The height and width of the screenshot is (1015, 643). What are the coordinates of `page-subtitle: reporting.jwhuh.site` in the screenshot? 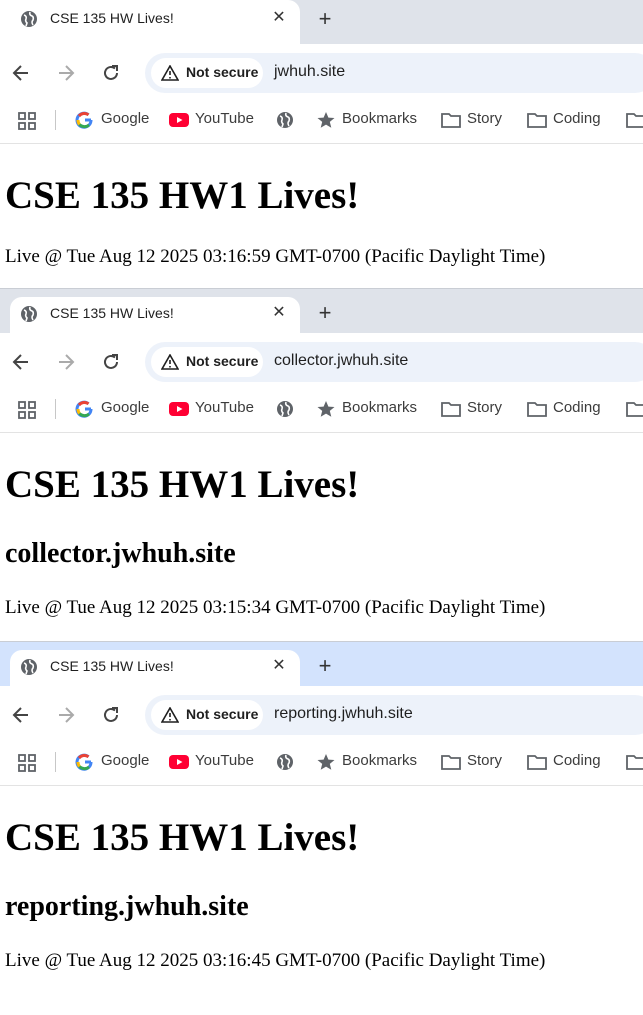 It's located at (127, 906).